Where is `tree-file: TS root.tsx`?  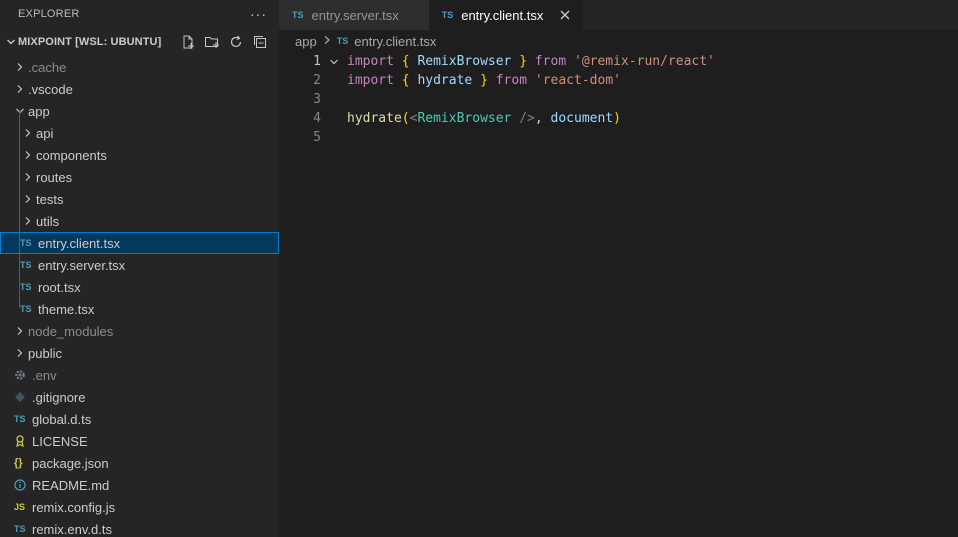
tree-file: TS root.tsx is located at coordinates (139, 287).